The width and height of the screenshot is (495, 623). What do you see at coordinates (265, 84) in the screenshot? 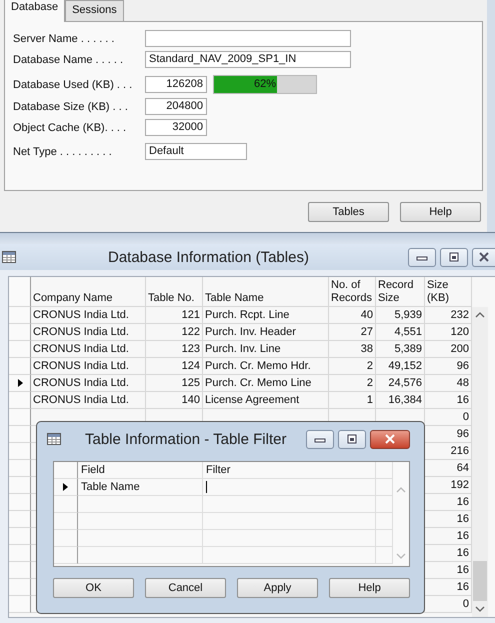
I see `progress-reading: 62%` at bounding box center [265, 84].